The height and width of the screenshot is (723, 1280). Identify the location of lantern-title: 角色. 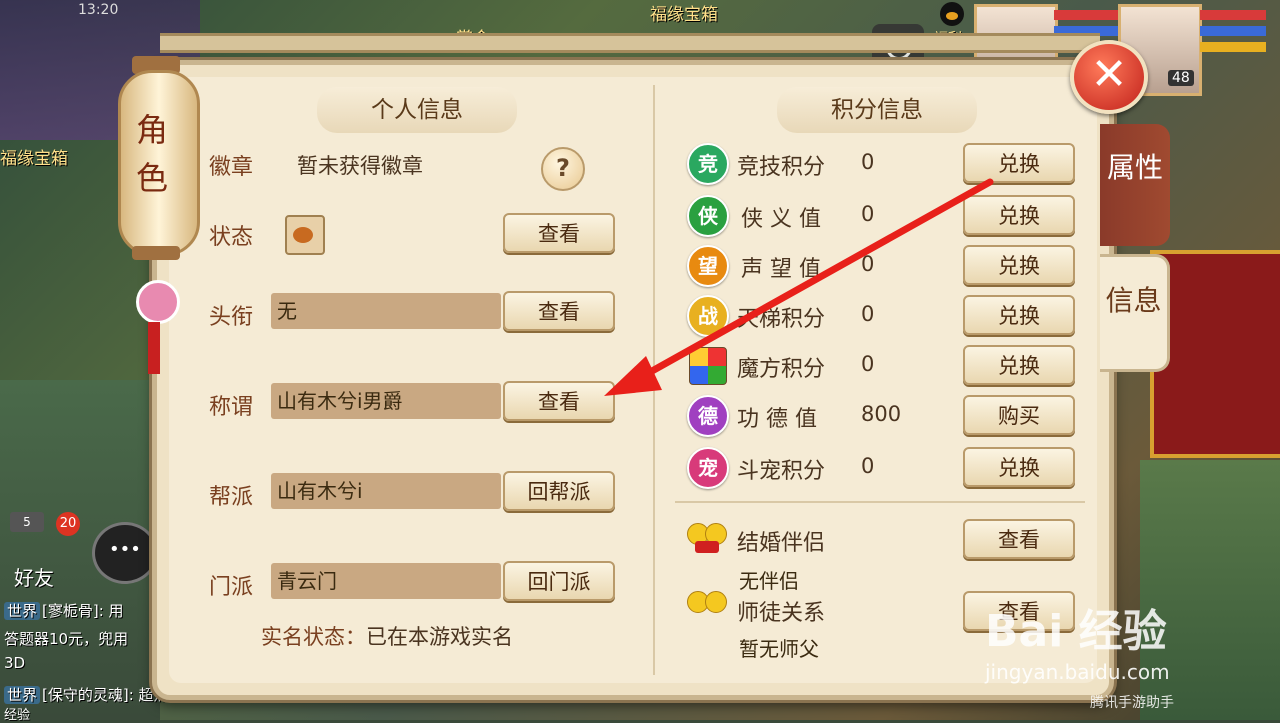
(152, 154).